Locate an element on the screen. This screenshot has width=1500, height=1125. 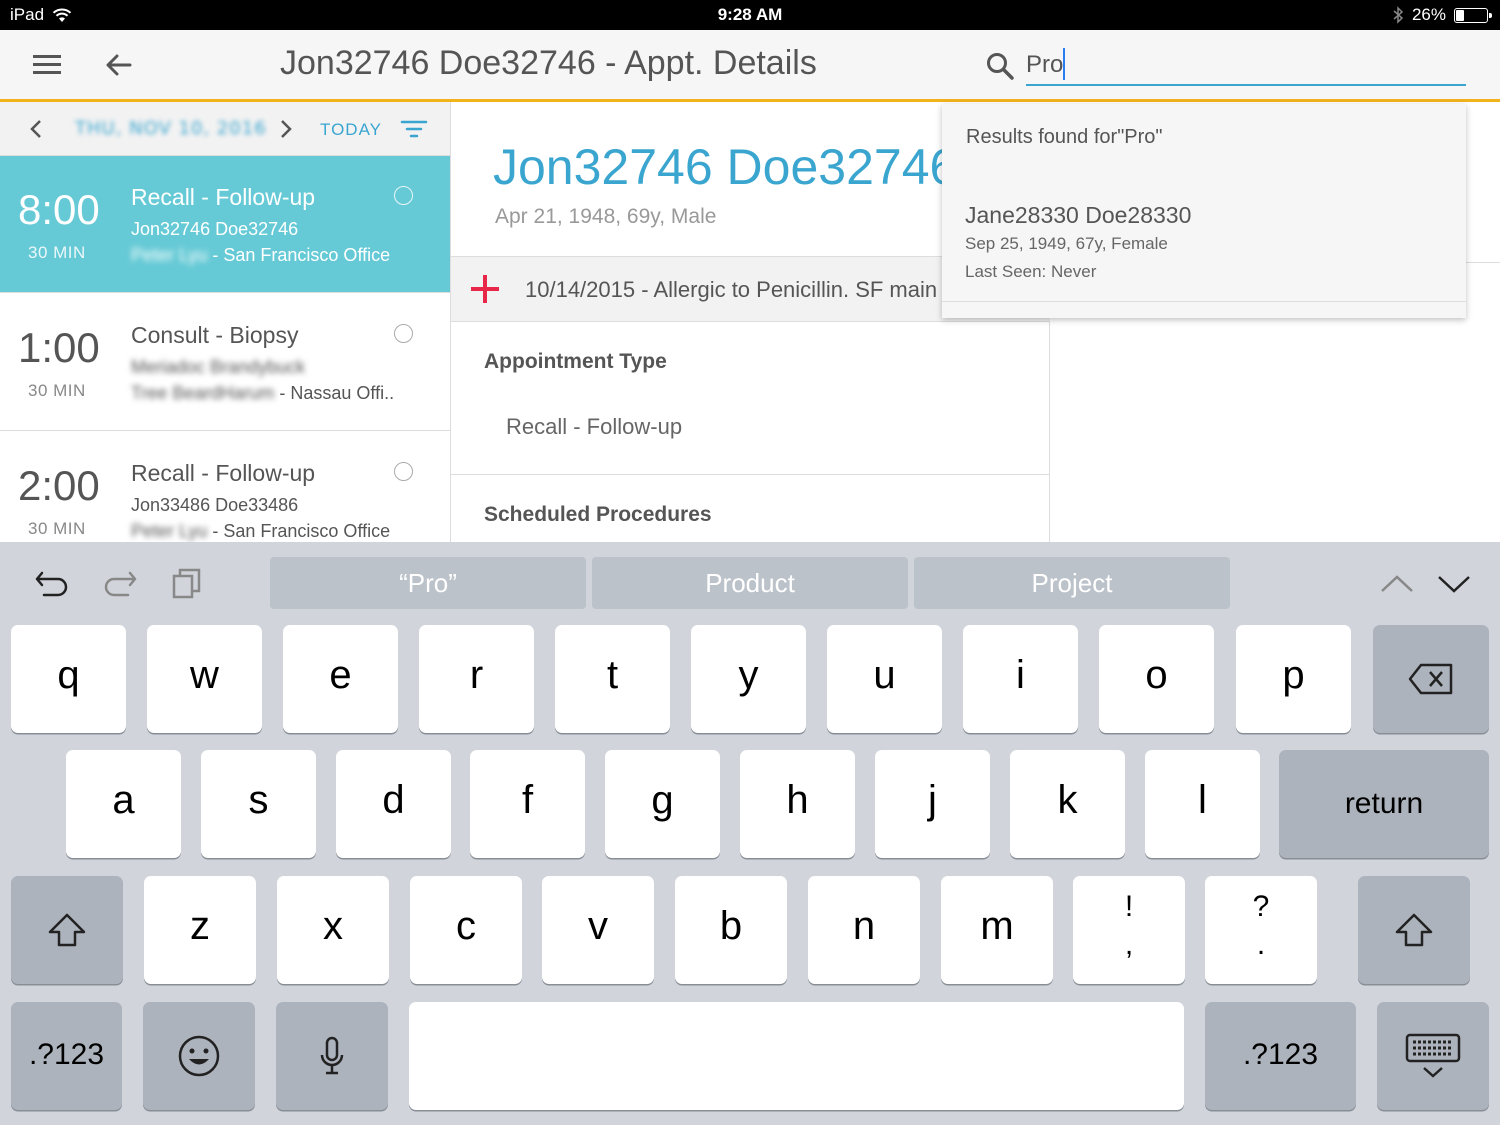
search-icon is located at coordinates (1000, 66).